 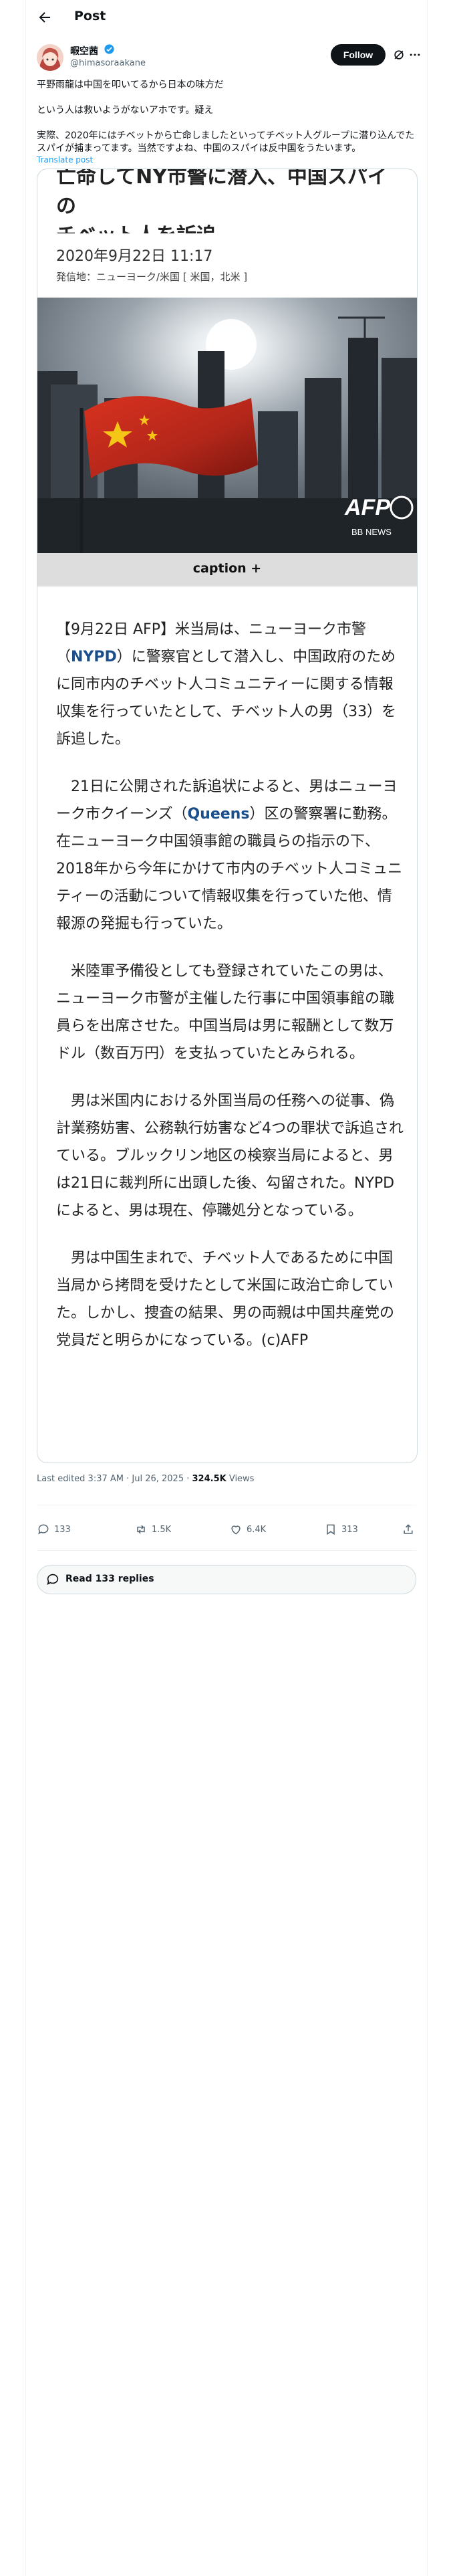 What do you see at coordinates (45, 17) in the screenshot?
I see `back-arrow-icon` at bounding box center [45, 17].